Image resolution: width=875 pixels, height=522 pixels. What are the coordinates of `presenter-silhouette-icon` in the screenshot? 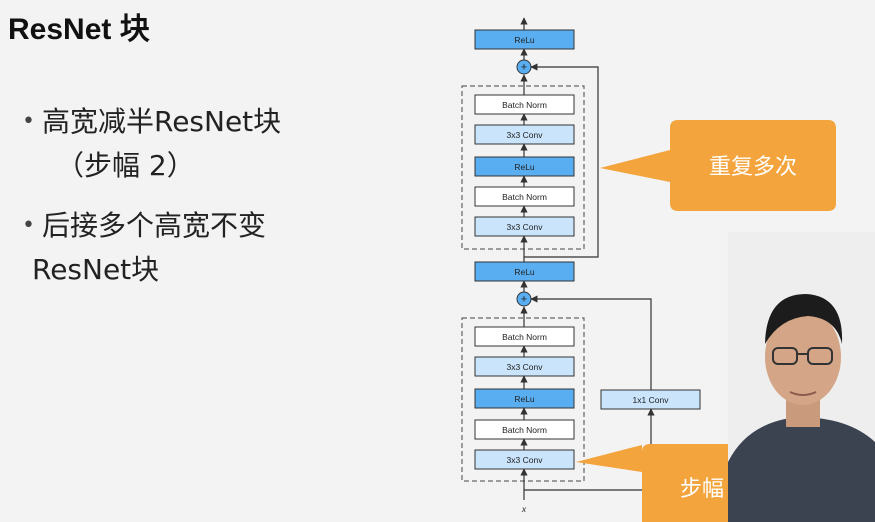 It's located at (801, 377).